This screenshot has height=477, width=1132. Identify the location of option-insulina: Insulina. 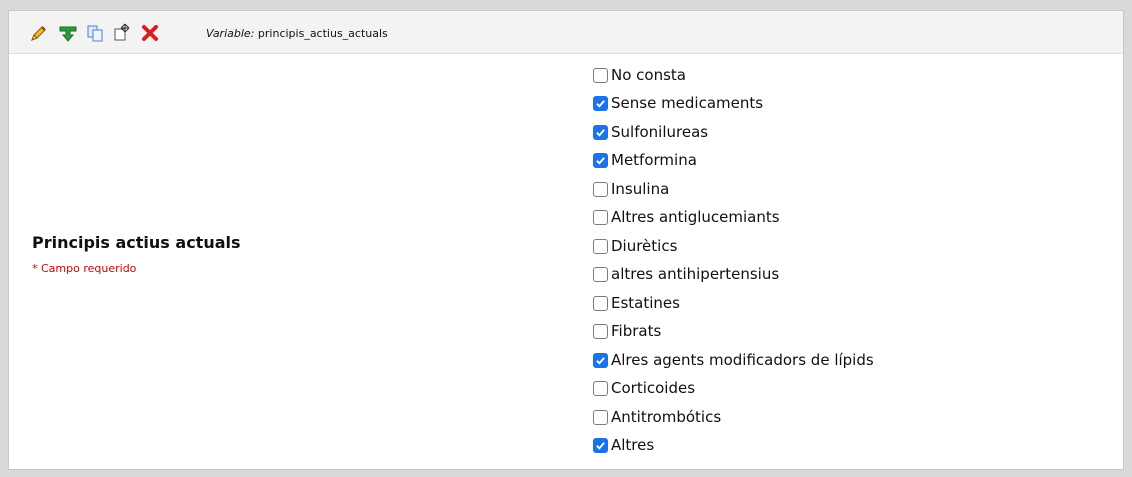
(853, 189).